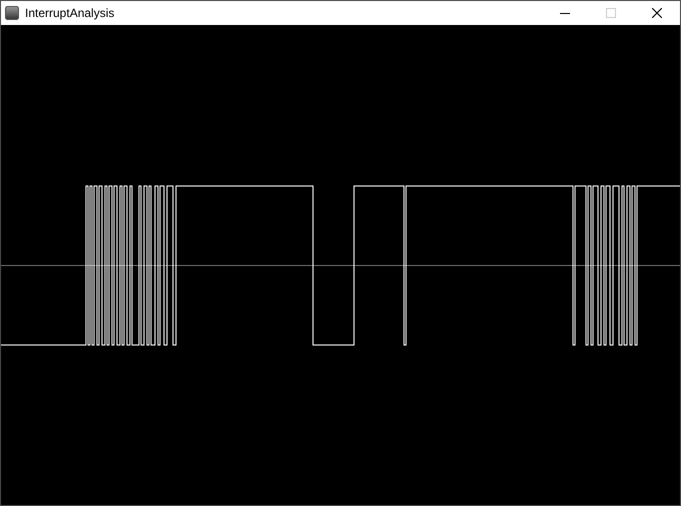 The height and width of the screenshot is (506, 681). Describe the element at coordinates (657, 13) in the screenshot. I see `close-icon` at that location.